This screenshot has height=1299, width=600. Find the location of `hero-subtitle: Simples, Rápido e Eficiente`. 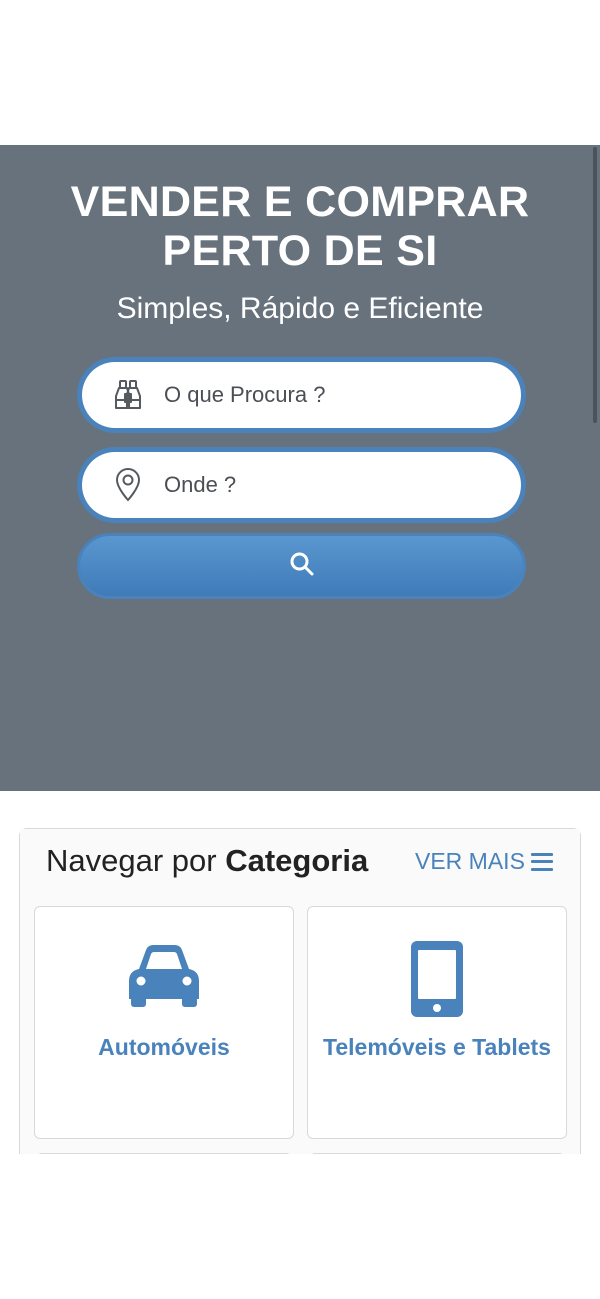

hero-subtitle: Simples, Rápido e Eficiente is located at coordinates (300, 308).